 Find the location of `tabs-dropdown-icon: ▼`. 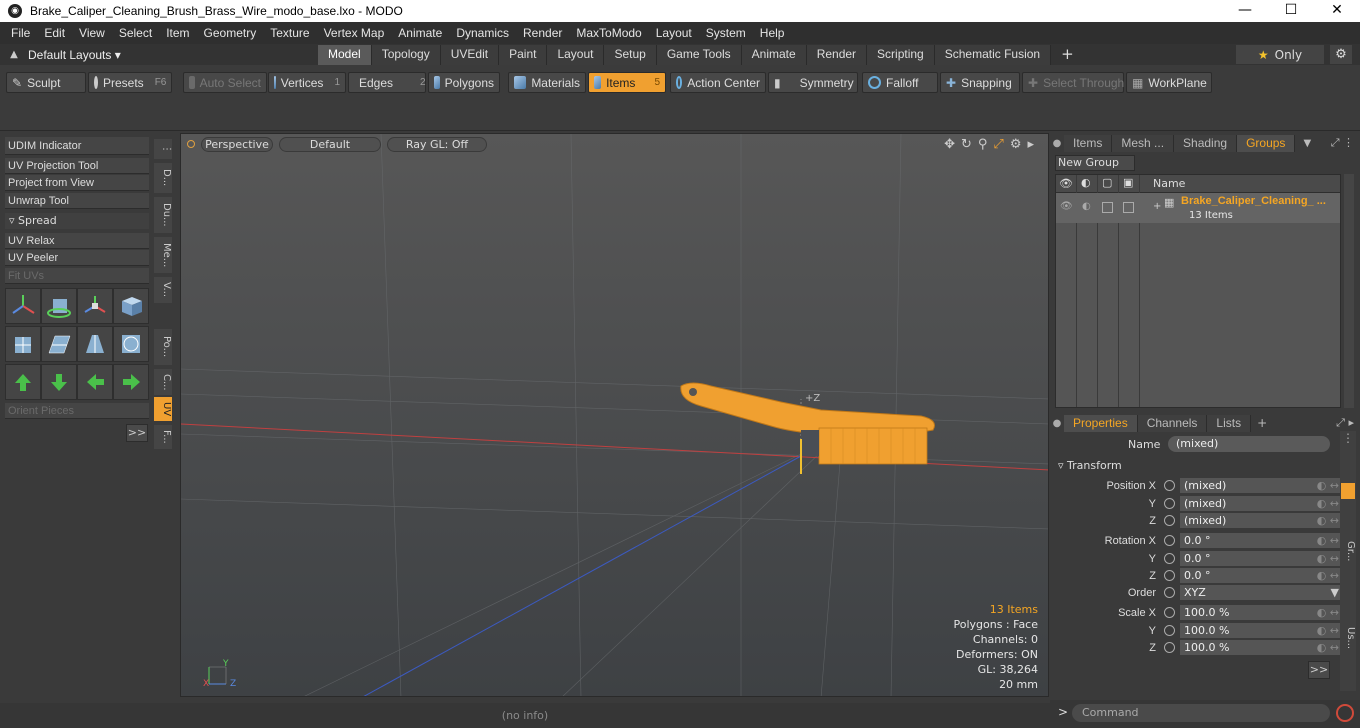

tabs-dropdown-icon: ▼ is located at coordinates (1307, 143).